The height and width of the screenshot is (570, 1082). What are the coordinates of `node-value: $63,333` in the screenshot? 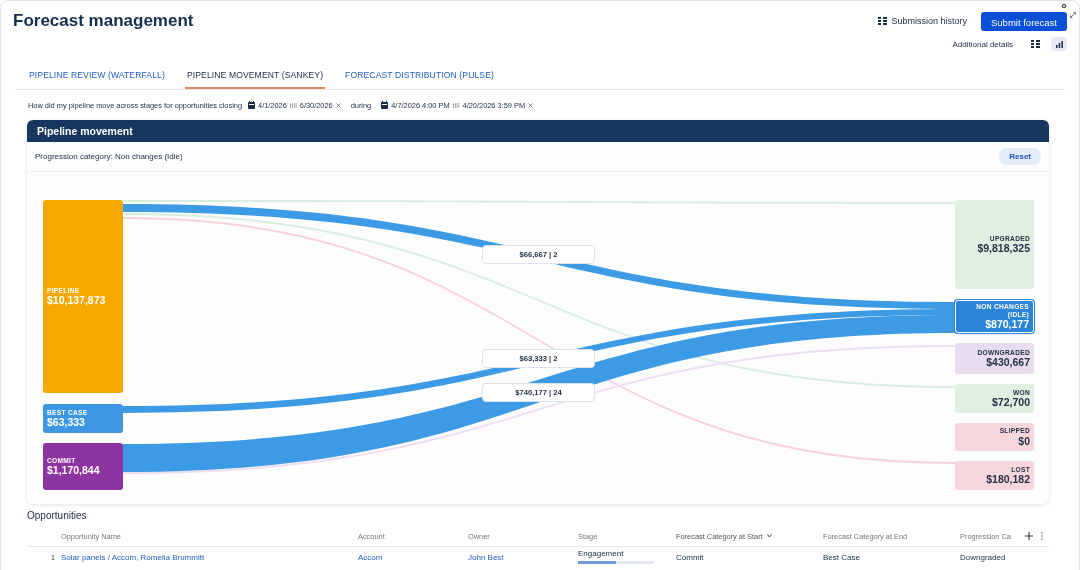 It's located at (66, 422).